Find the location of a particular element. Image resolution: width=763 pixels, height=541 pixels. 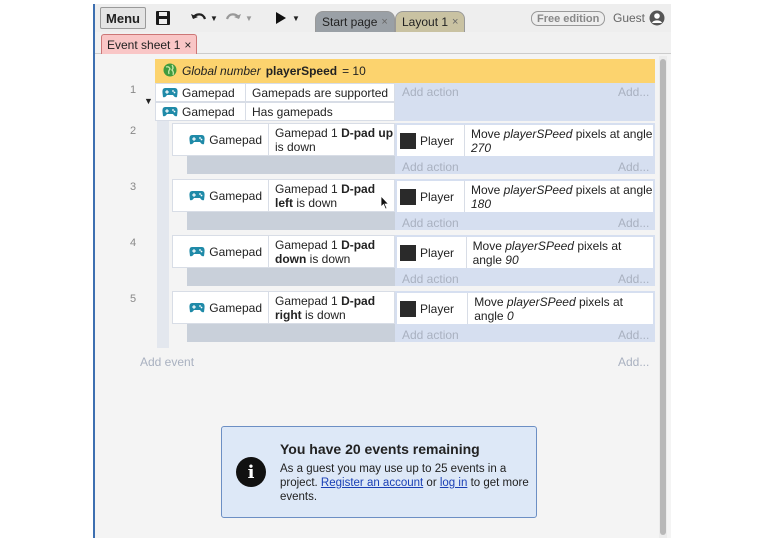

free-edition-badge: Free edition is located at coordinates (568, 18).